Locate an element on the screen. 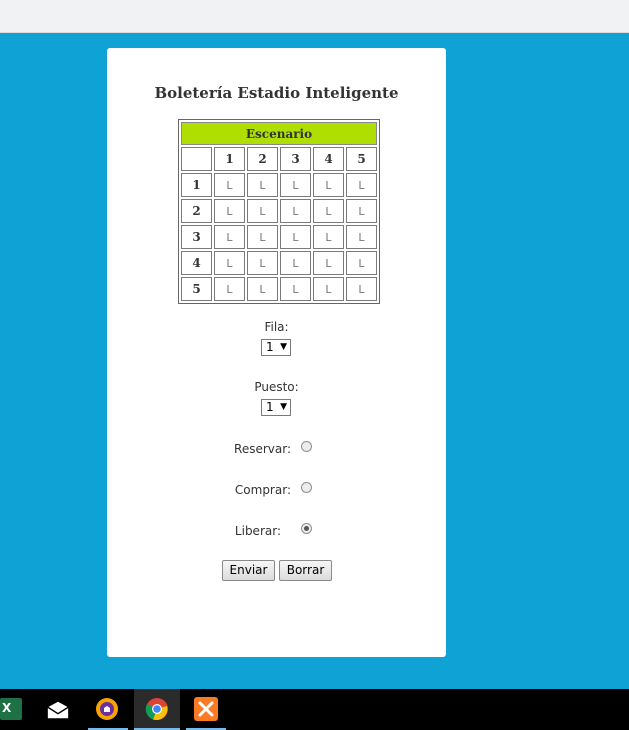 The height and width of the screenshot is (730, 629). xampp-icon is located at coordinates (206, 709).